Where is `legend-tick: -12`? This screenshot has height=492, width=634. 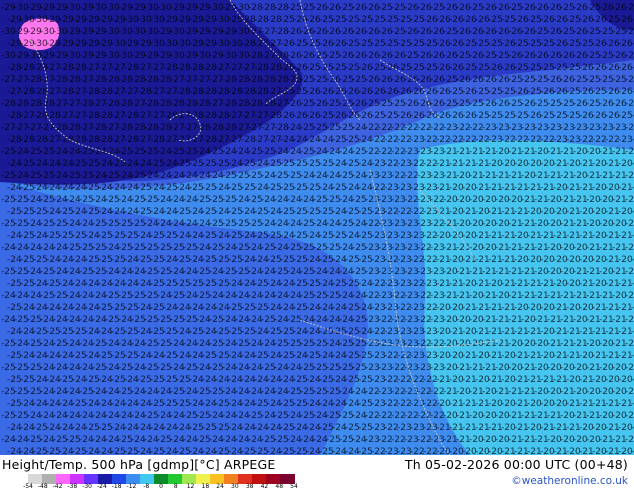 legend-tick: -12 is located at coordinates (131, 486).